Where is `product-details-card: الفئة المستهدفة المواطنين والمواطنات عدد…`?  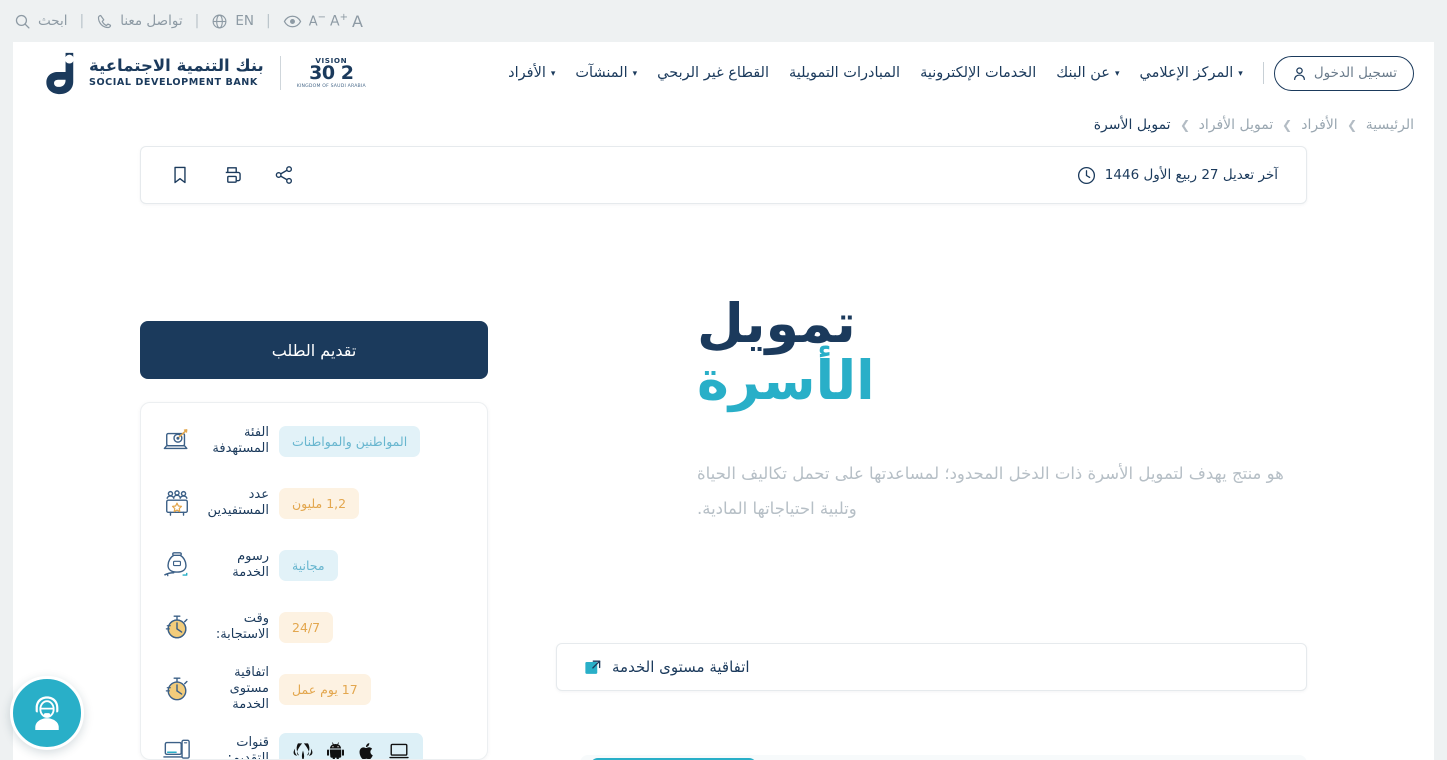
product-details-card: الفئة المستهدفة المواطنين والمواطنات عدد… is located at coordinates (314, 581).